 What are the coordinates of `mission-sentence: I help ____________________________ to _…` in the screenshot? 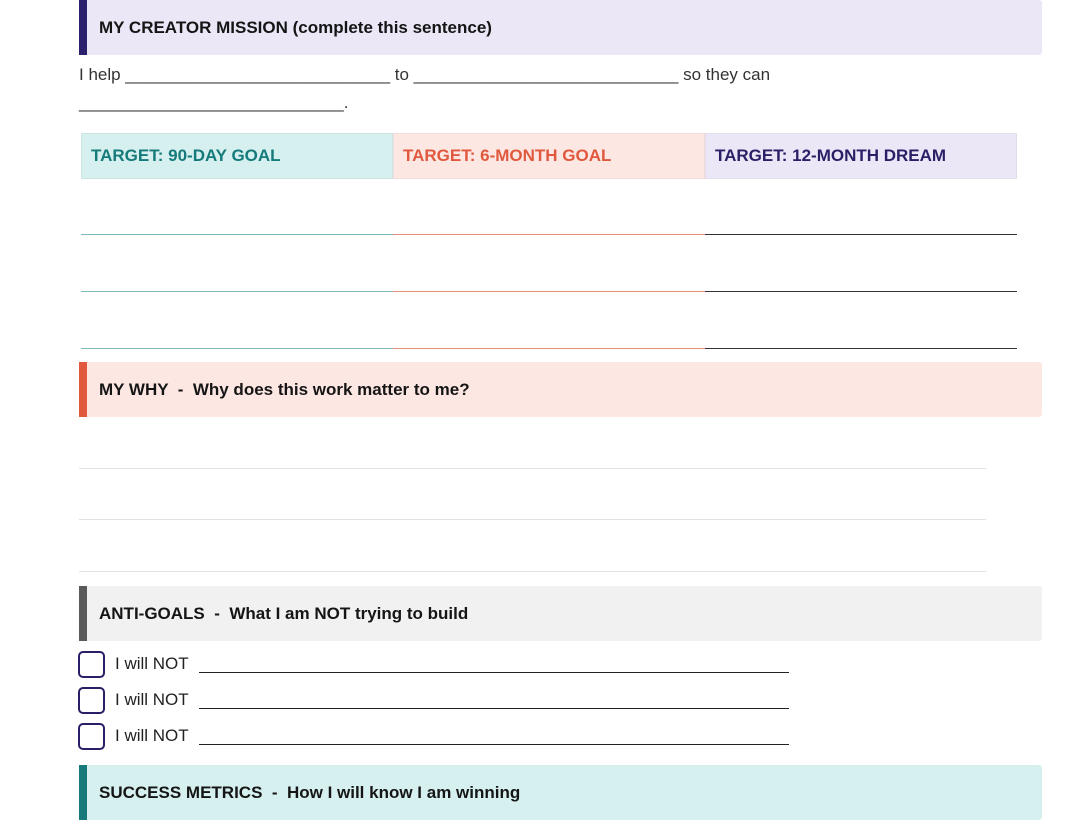 It's located at (449, 89).